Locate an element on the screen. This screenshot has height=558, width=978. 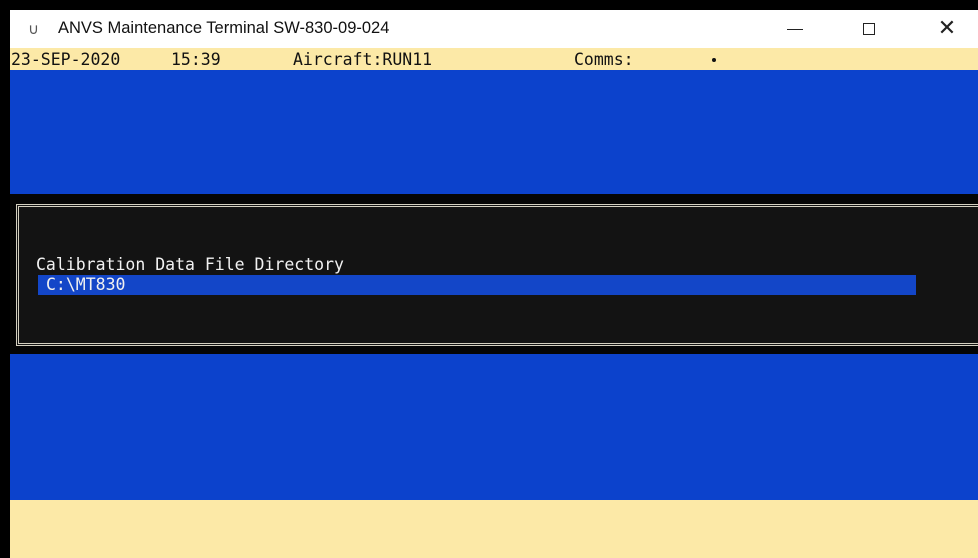
status-aircraft: Aircraft:RUN11 is located at coordinates (363, 59).